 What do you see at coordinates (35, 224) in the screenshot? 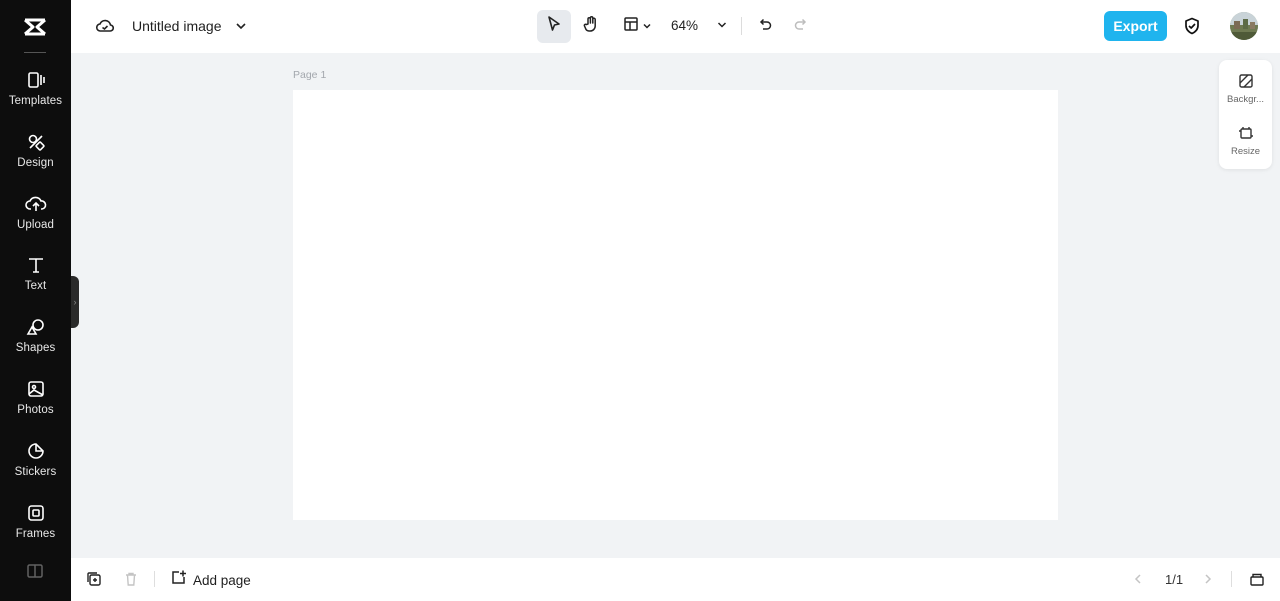
I see `sidebar-item-label: Upload` at bounding box center [35, 224].